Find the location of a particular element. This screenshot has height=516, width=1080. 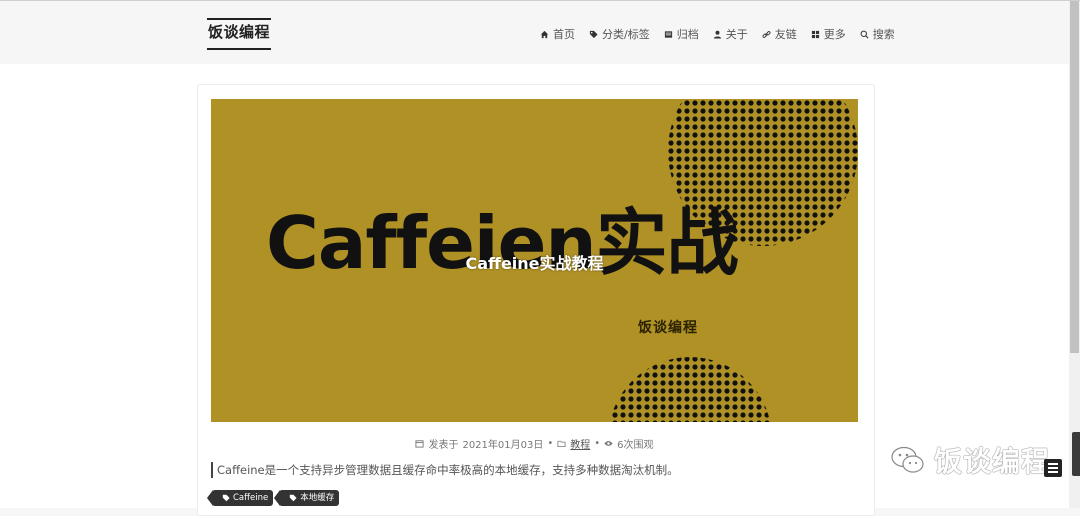

tag-label: 本地缓存 is located at coordinates (317, 498).